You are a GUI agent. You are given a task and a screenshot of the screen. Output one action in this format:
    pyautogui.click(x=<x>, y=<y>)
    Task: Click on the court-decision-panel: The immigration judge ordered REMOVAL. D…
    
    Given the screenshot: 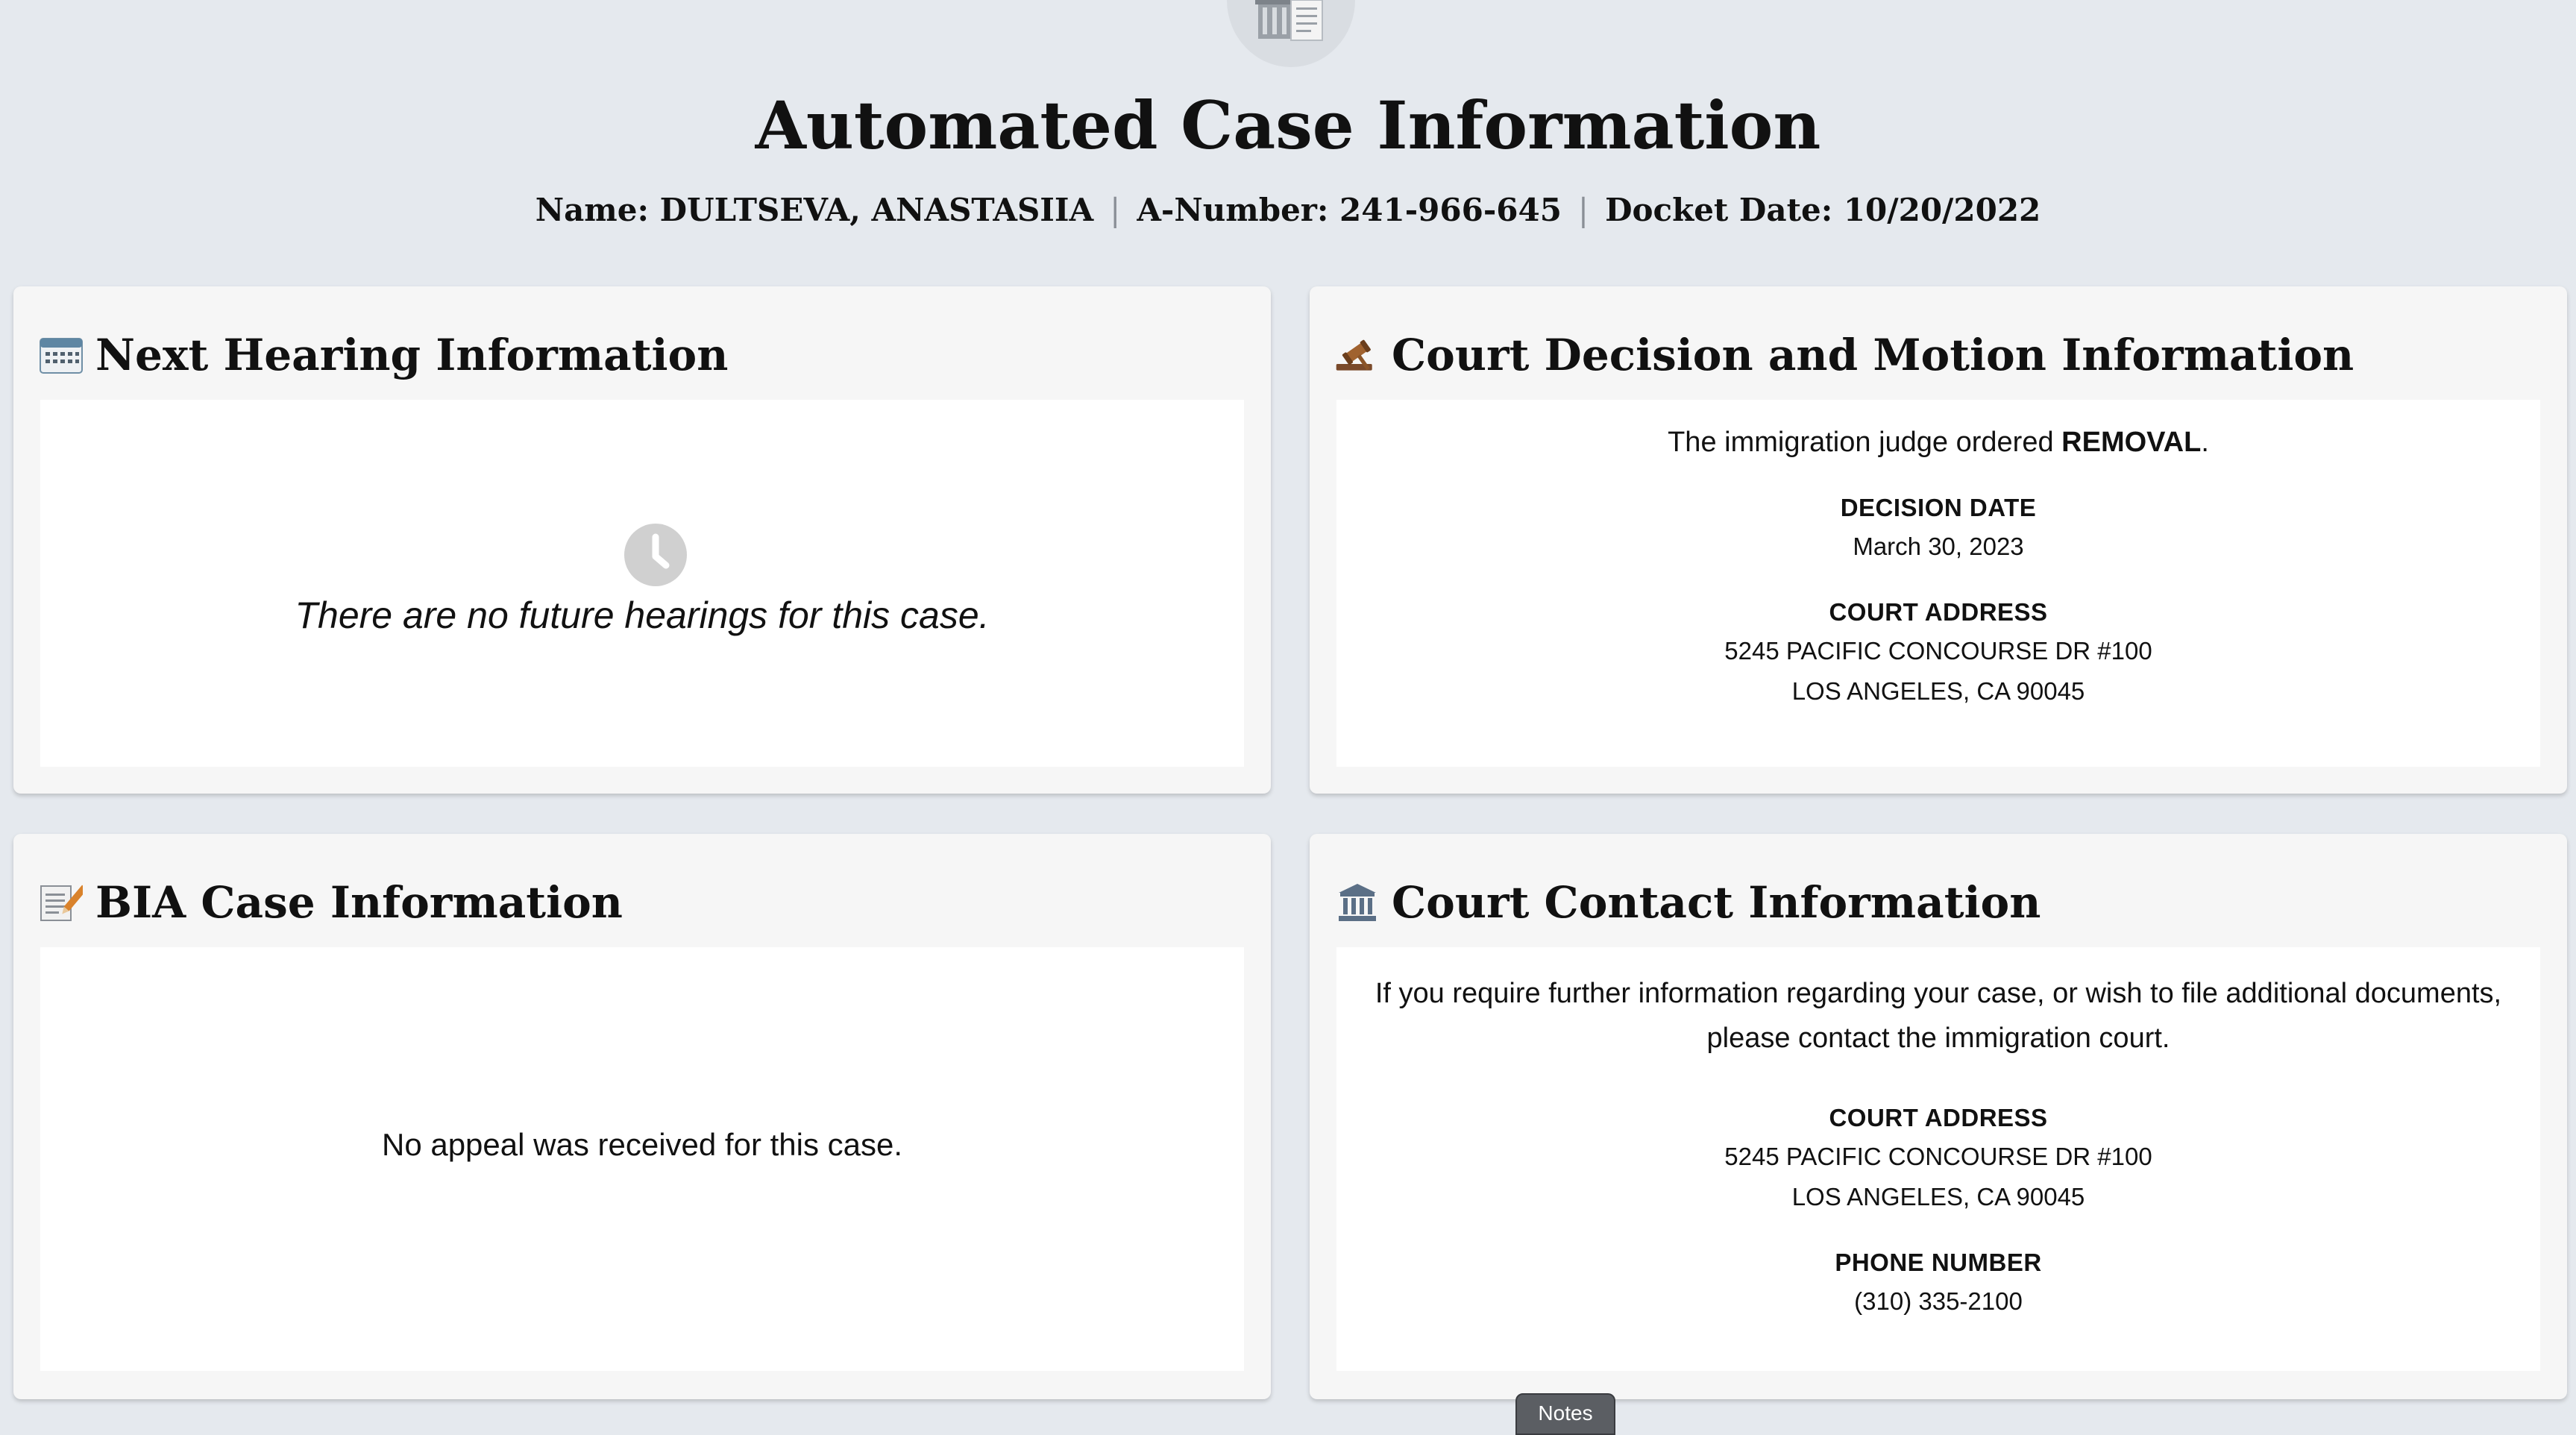 What is the action you would take?
    pyautogui.click(x=1938, y=583)
    